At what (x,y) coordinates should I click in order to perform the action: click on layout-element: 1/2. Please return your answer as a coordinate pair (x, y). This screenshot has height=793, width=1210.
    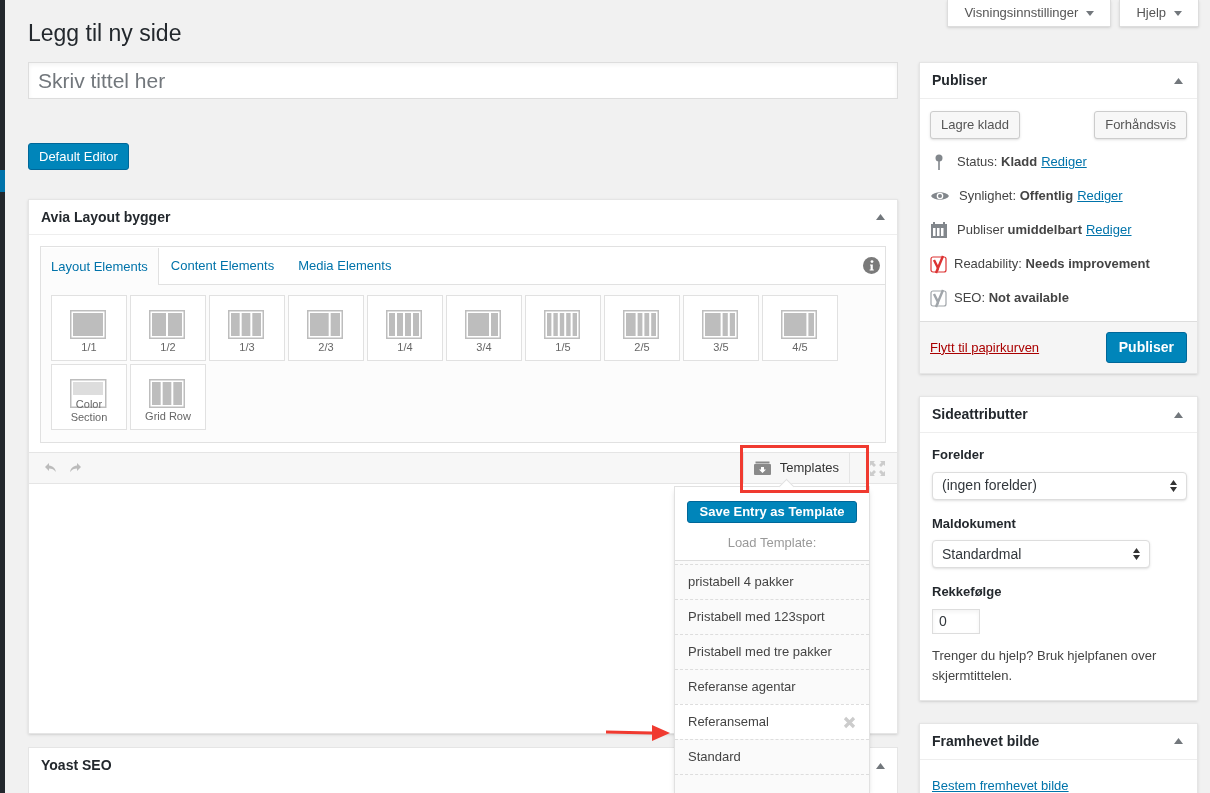
    Looking at the image, I should click on (168, 328).